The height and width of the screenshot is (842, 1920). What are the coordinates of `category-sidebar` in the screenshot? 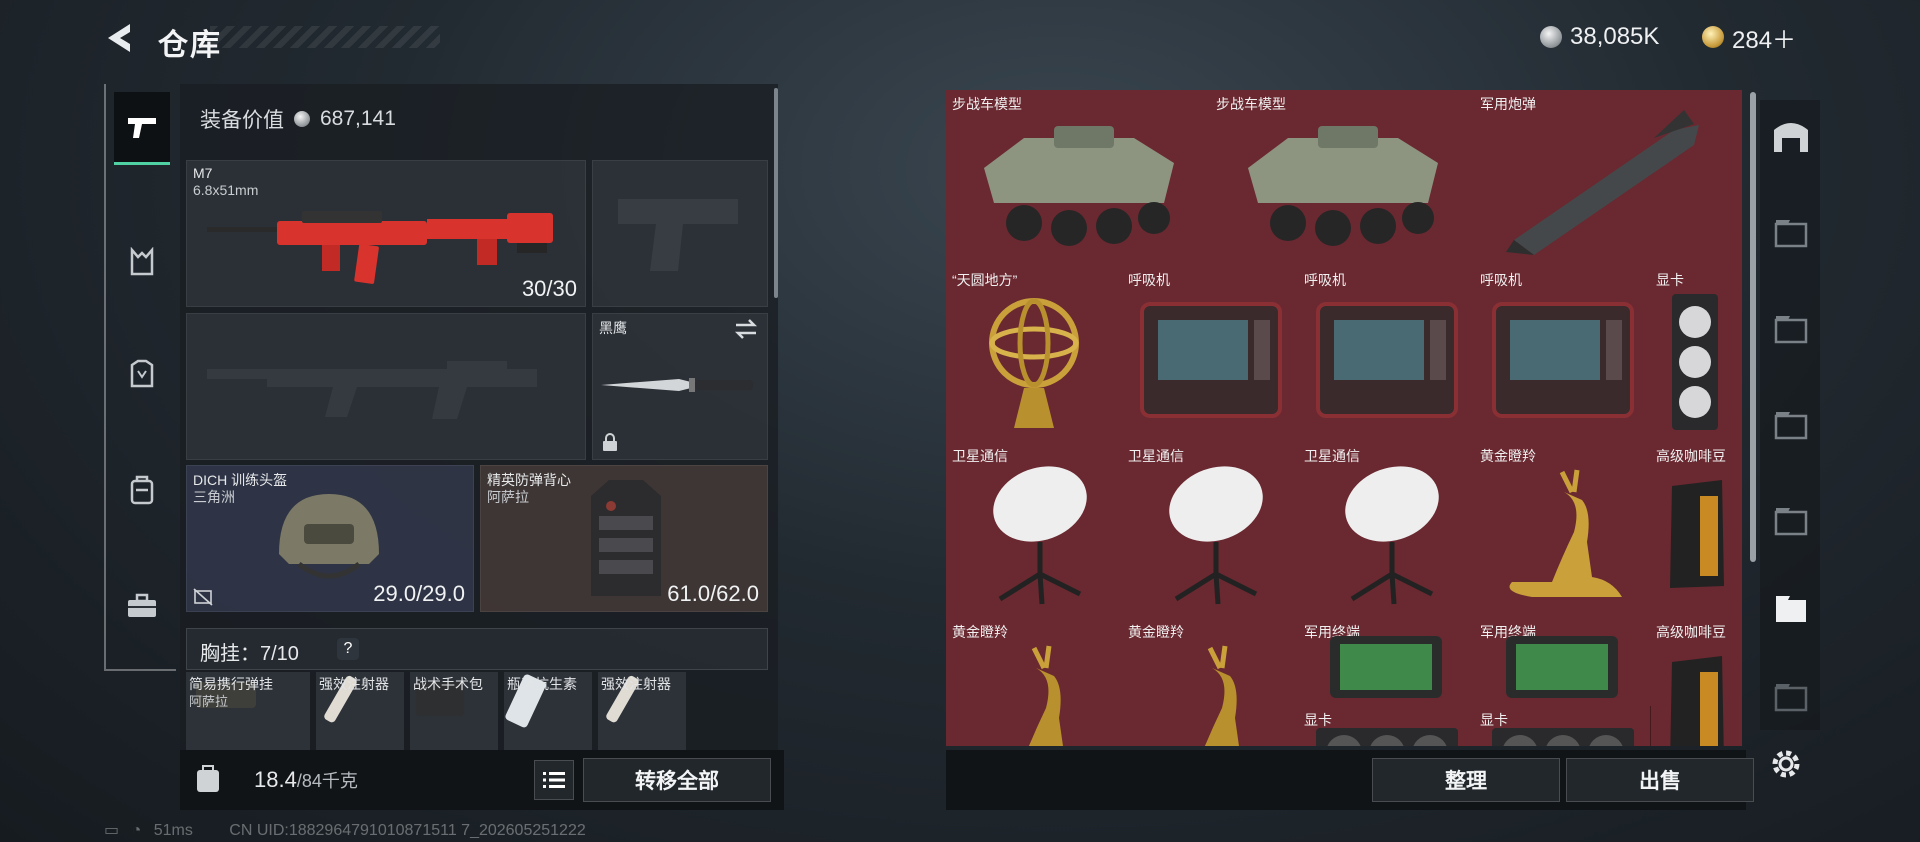 It's located at (140, 377).